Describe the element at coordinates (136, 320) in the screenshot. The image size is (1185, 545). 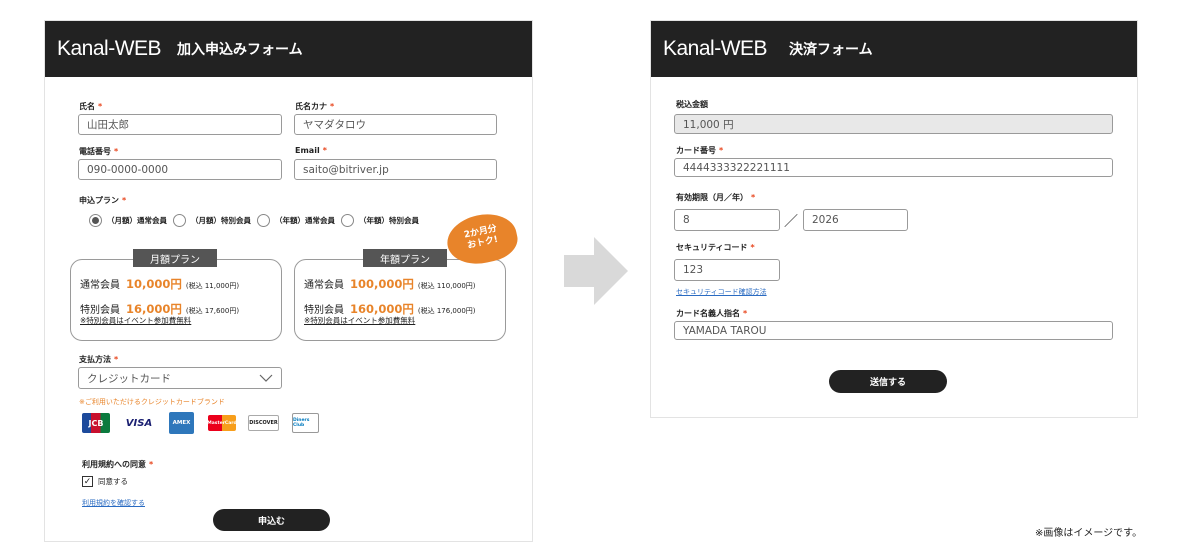
I see `monthly-special-note: ※特別会員はイベント参加費無料` at that location.